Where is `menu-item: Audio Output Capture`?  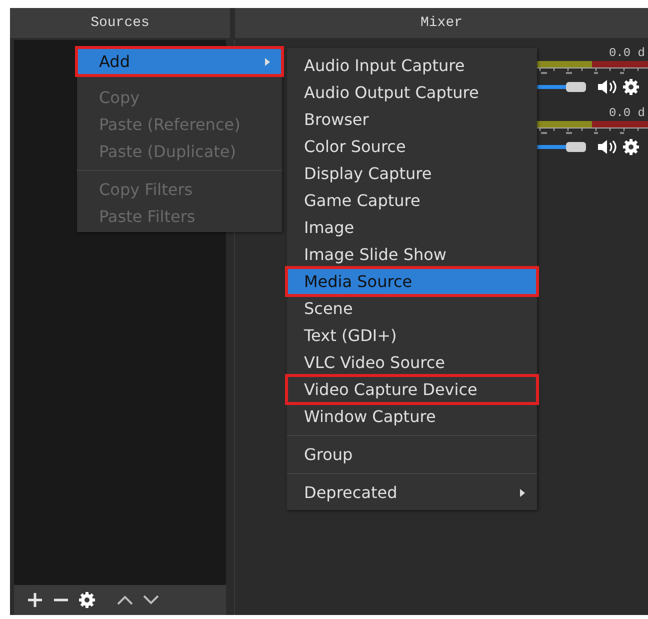
menu-item: Audio Output Capture is located at coordinates (412, 92).